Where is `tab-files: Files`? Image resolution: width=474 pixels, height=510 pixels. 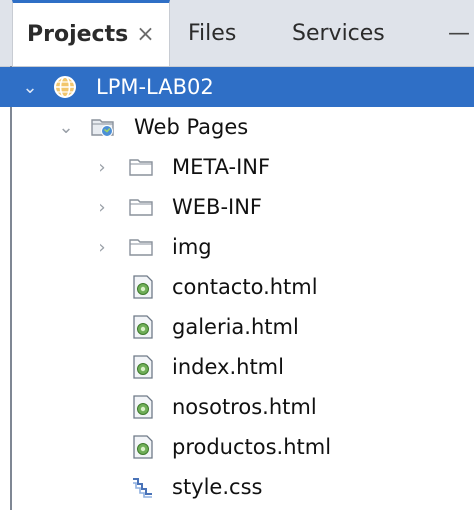 tab-files: Files is located at coordinates (224, 33).